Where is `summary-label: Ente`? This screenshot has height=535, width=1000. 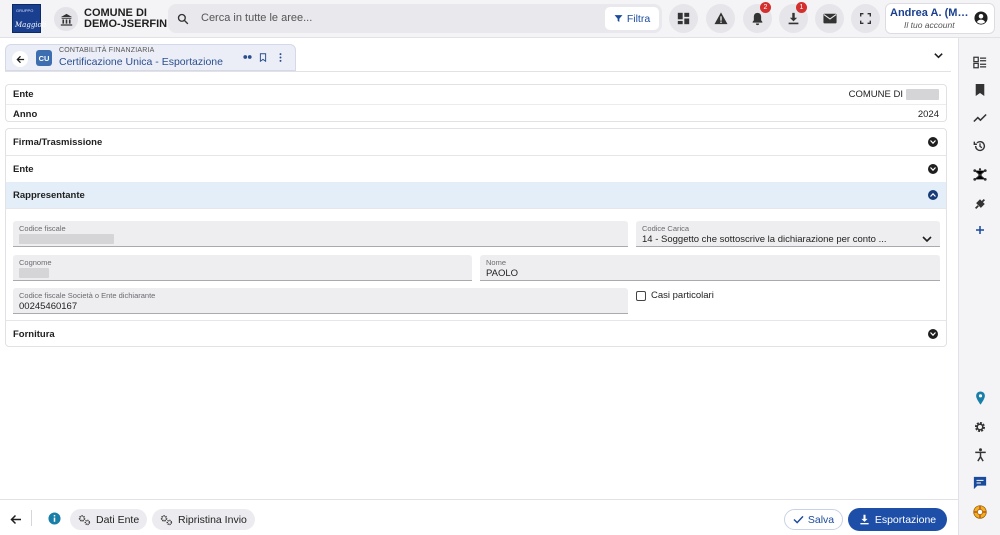 summary-label: Ente is located at coordinates (23, 94).